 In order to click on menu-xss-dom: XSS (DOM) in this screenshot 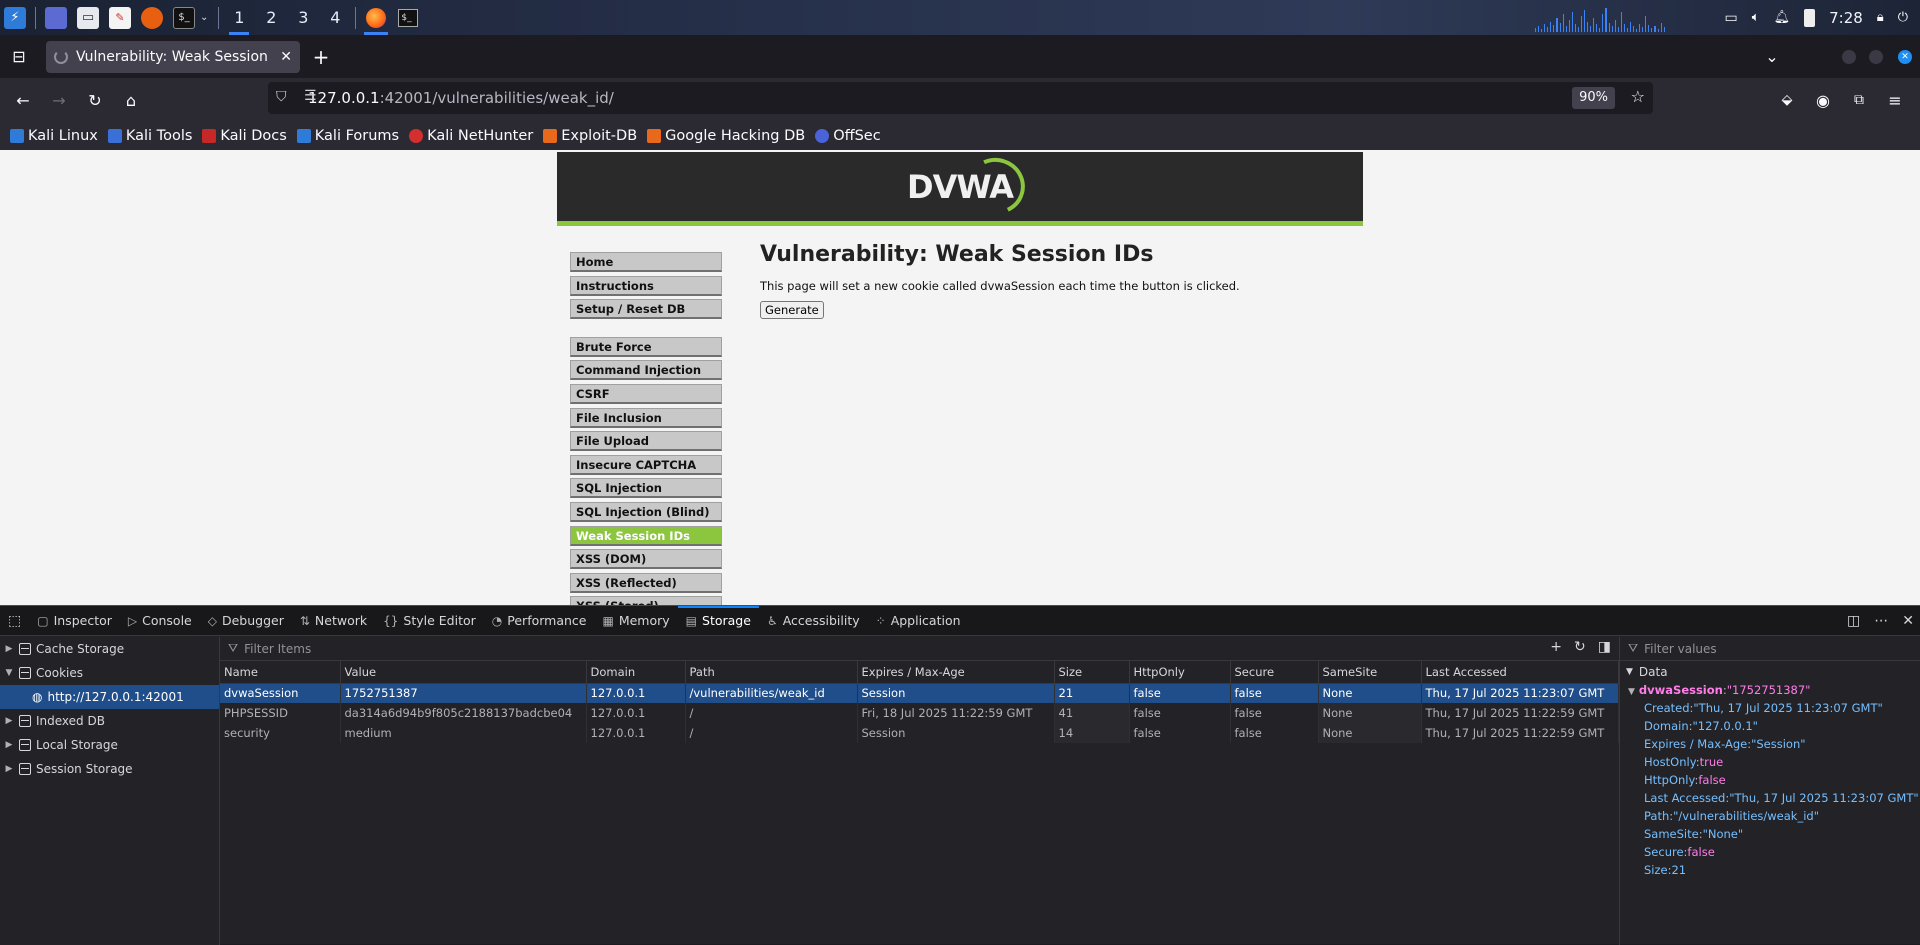, I will do `click(646, 559)`.